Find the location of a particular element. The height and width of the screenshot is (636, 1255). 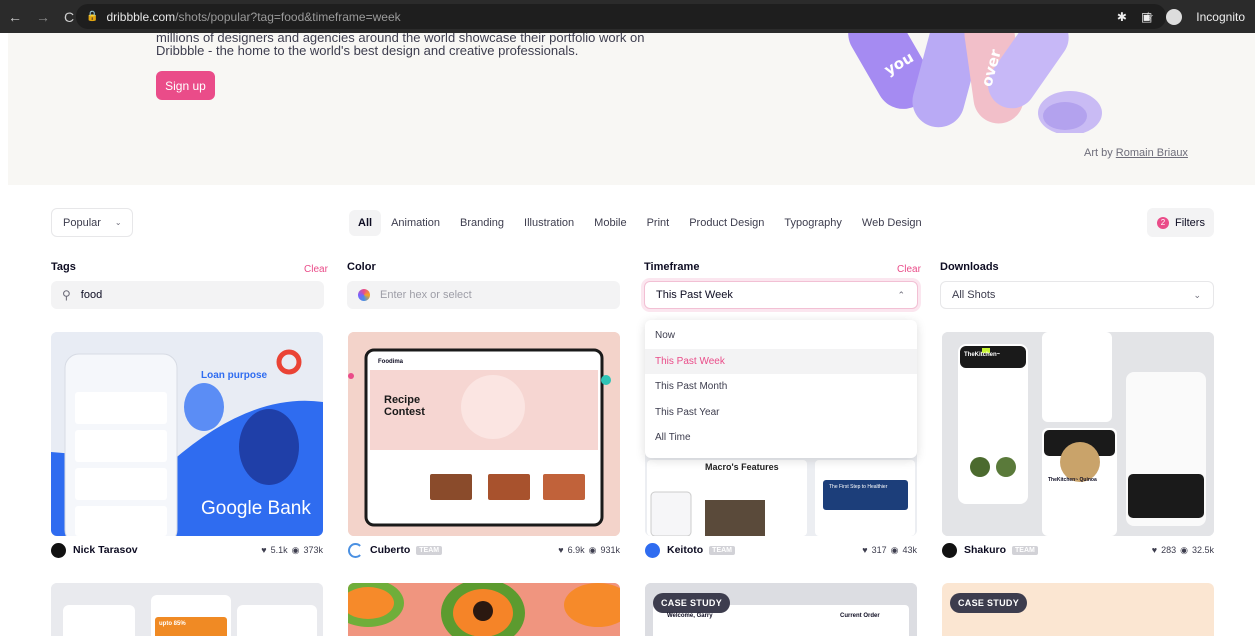

filters-button: 2 Filters is located at coordinates (1180, 222).